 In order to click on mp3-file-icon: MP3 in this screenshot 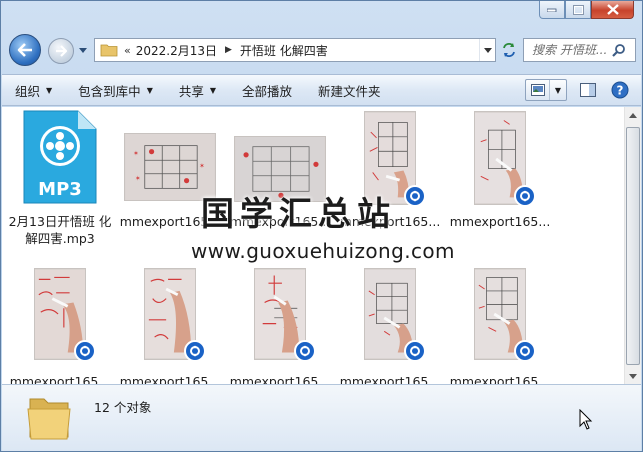, I will do `click(60, 157)`.